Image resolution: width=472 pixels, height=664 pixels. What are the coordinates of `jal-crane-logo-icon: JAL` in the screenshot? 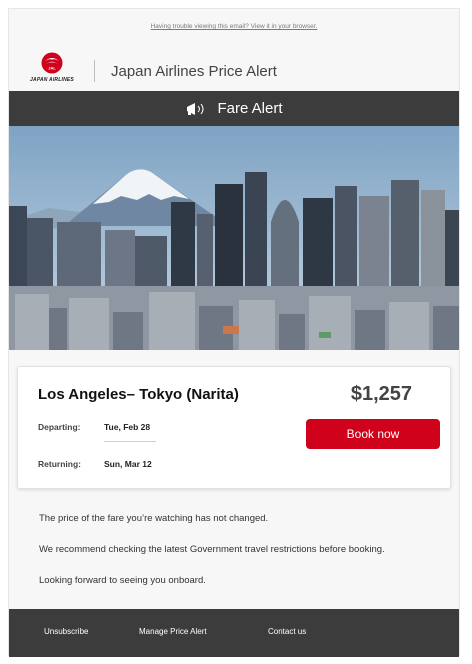 It's located at (52, 63).